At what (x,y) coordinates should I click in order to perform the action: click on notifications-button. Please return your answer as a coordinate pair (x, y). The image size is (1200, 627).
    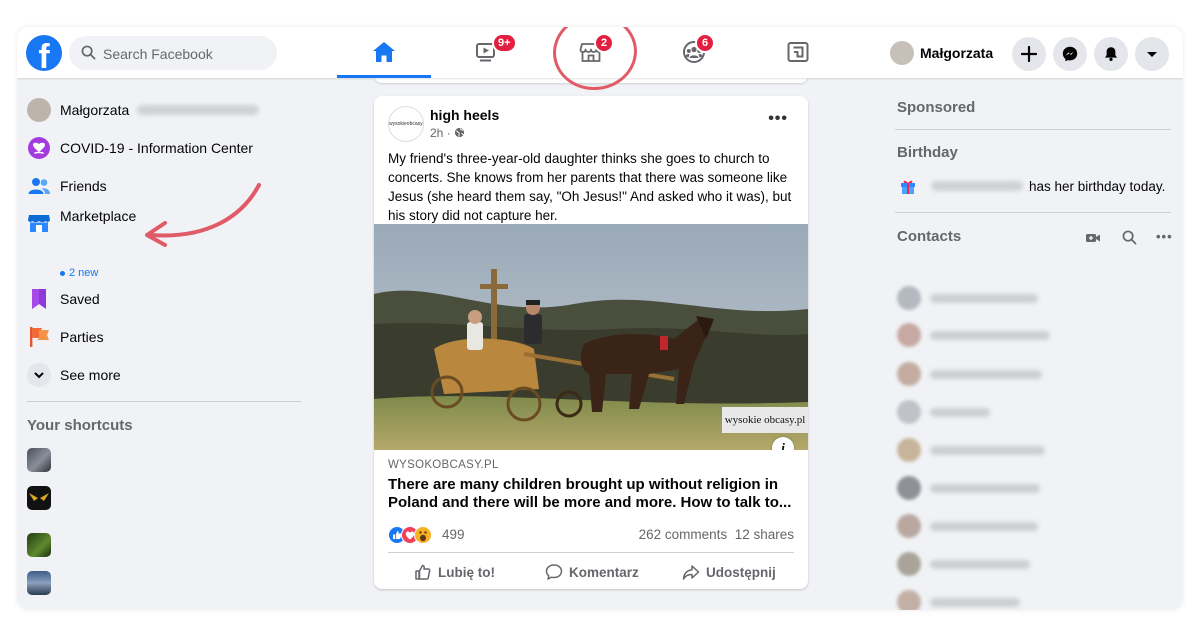
    Looking at the image, I should click on (1111, 54).